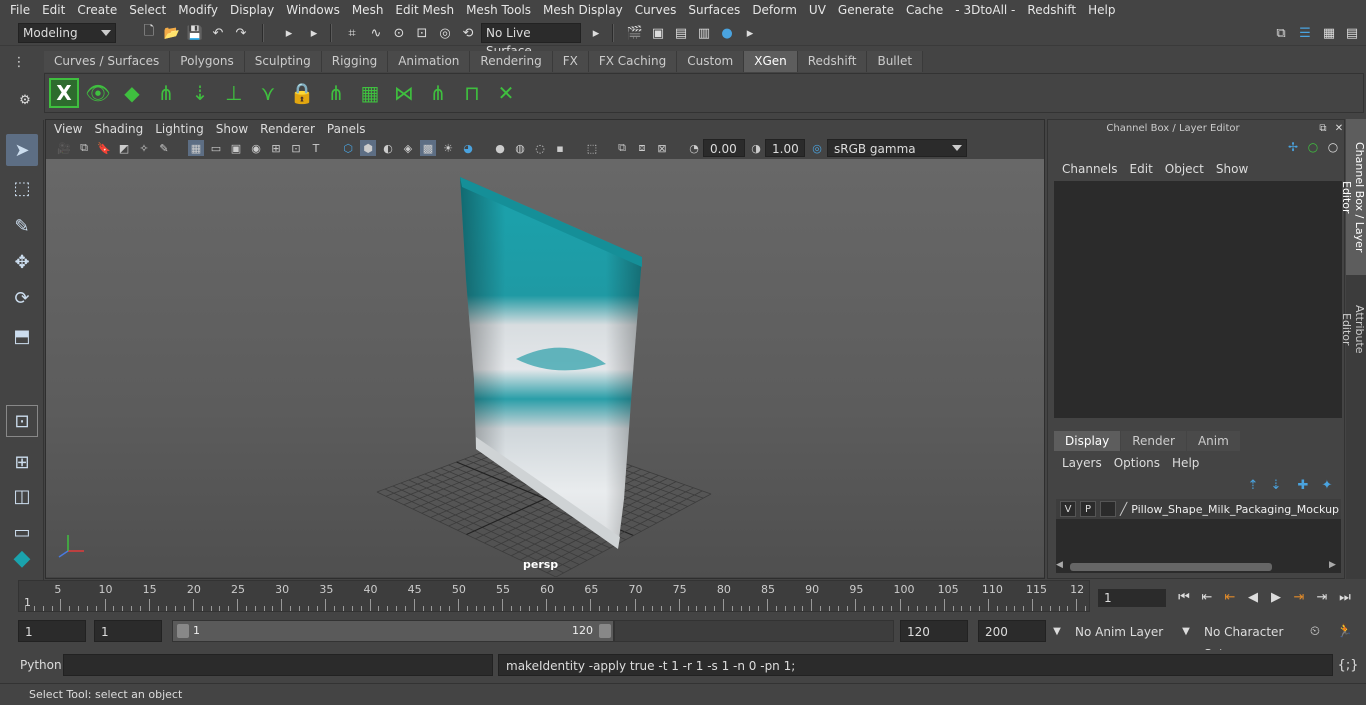  What do you see at coordinates (605, 631) in the screenshot?
I see `range-handle-end` at bounding box center [605, 631].